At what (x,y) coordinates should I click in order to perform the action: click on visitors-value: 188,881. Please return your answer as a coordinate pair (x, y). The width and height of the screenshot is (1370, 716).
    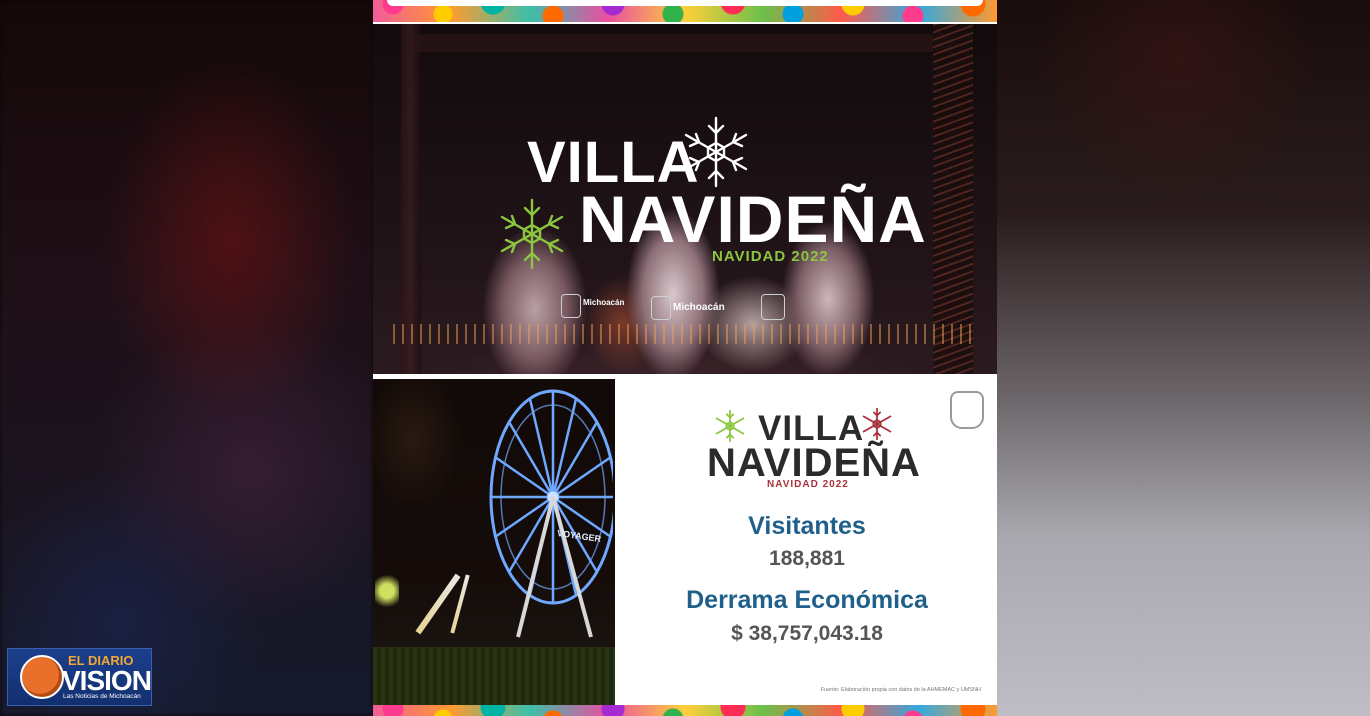
    Looking at the image, I should click on (807, 558).